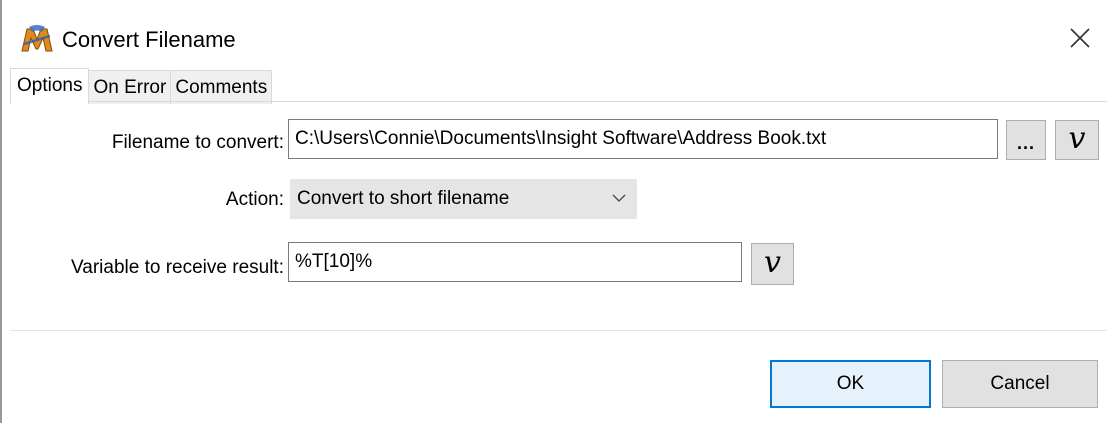  Describe the element at coordinates (177, 267) in the screenshot. I see `result-variable-label: Variable to receive result:` at that location.